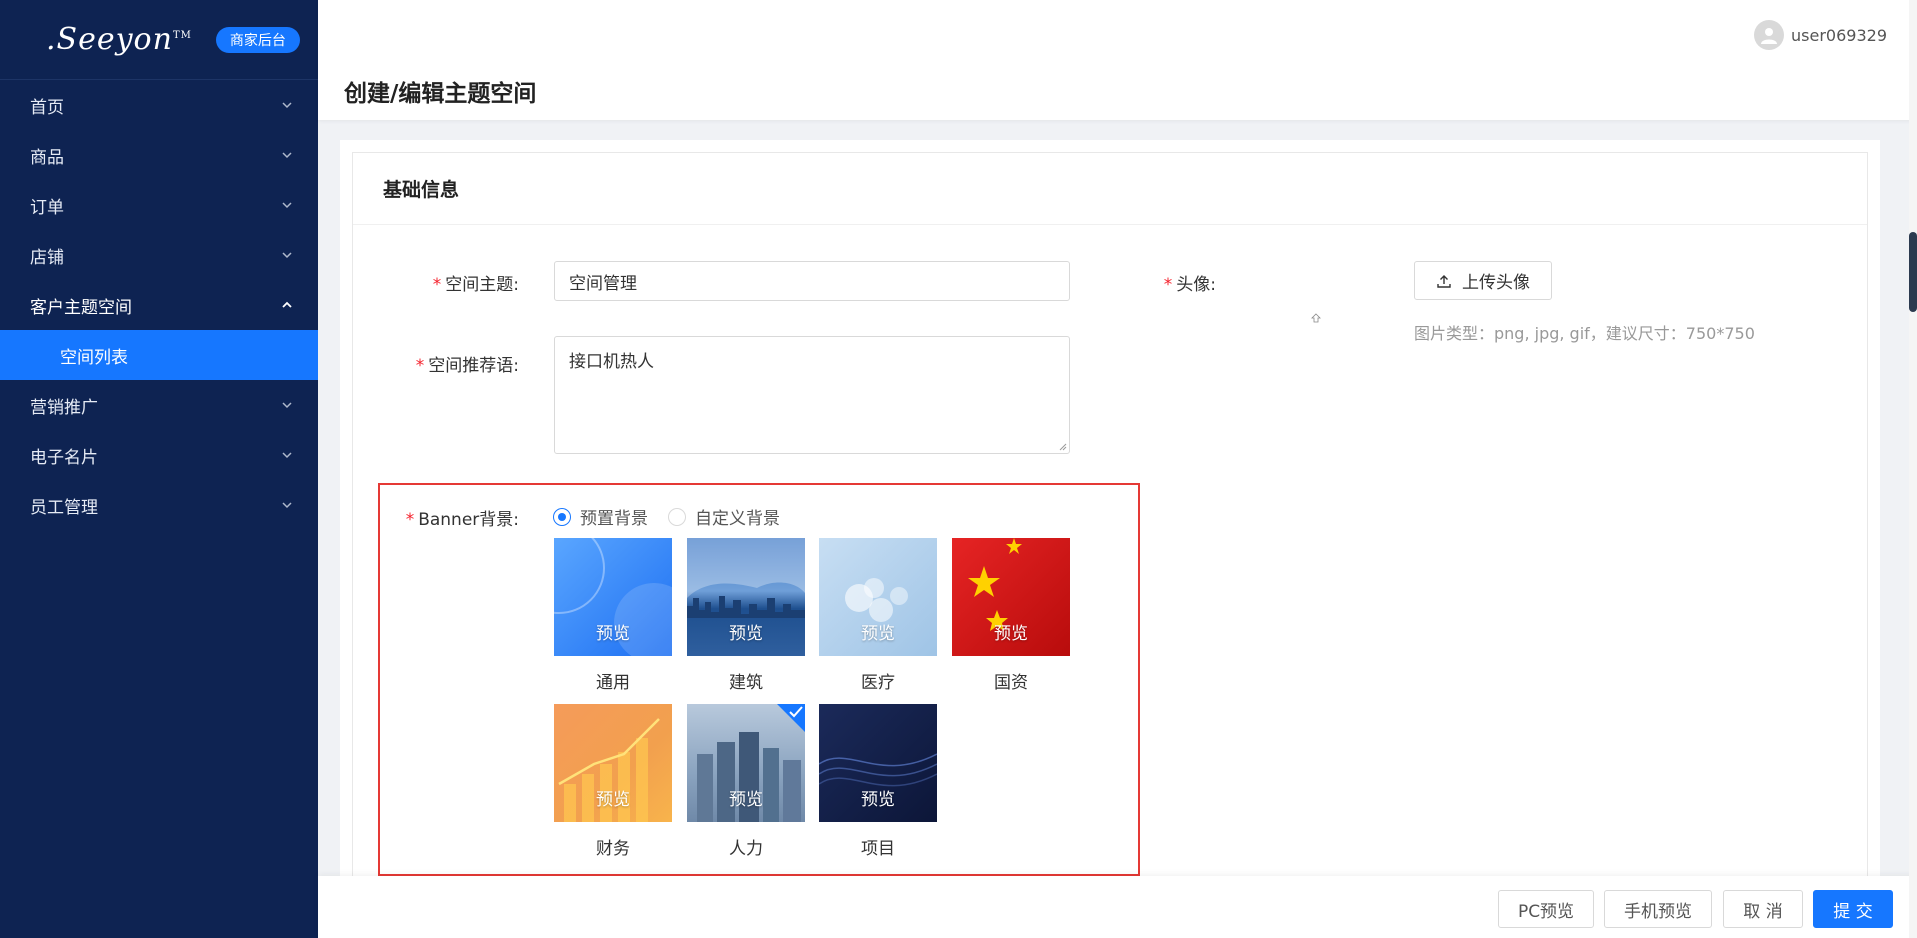  I want to click on seeyon-logo: .SeeyonTM, so click(119, 39).